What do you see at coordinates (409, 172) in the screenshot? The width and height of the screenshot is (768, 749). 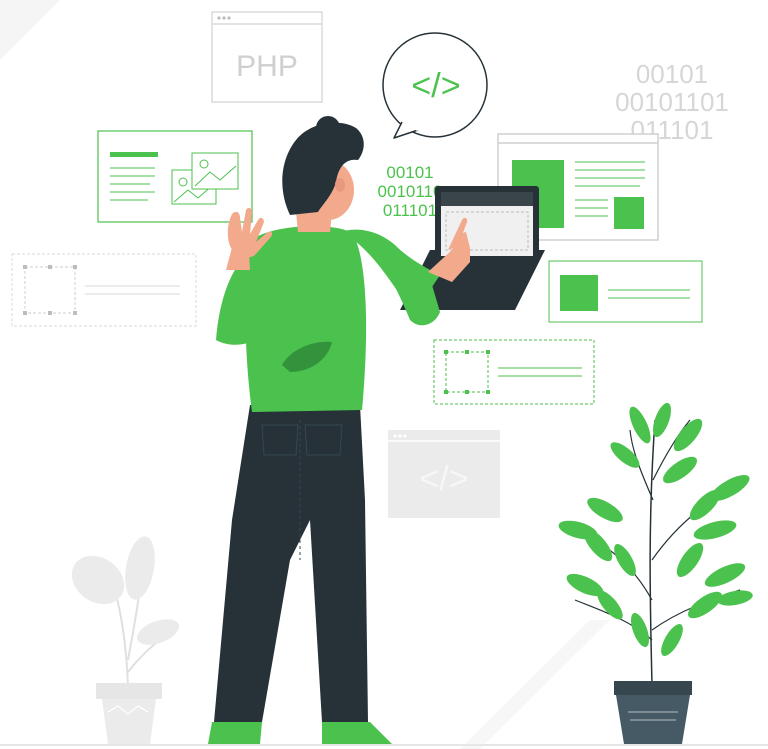 I see `binary-green-line-1: 00101` at bounding box center [409, 172].